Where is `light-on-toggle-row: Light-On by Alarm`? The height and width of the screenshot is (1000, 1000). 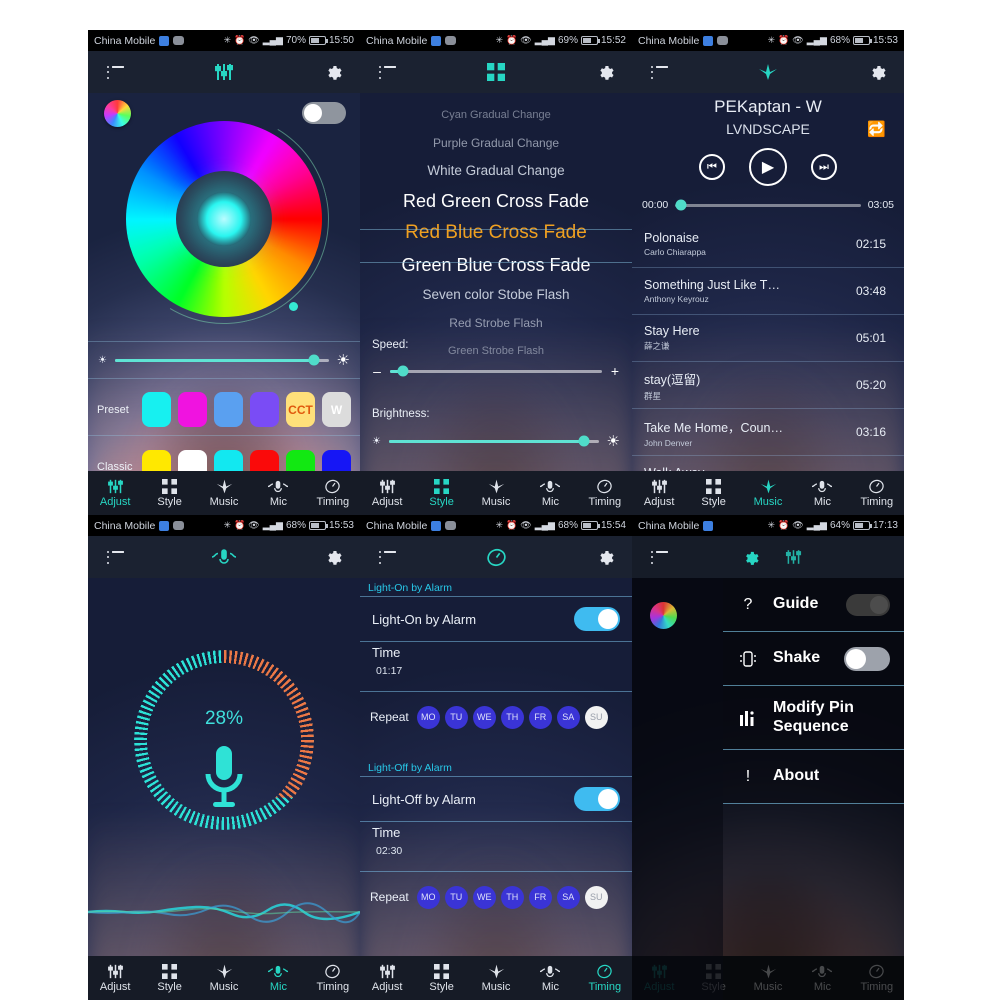 light-on-toggle-row: Light-On by Alarm is located at coordinates (496, 619).